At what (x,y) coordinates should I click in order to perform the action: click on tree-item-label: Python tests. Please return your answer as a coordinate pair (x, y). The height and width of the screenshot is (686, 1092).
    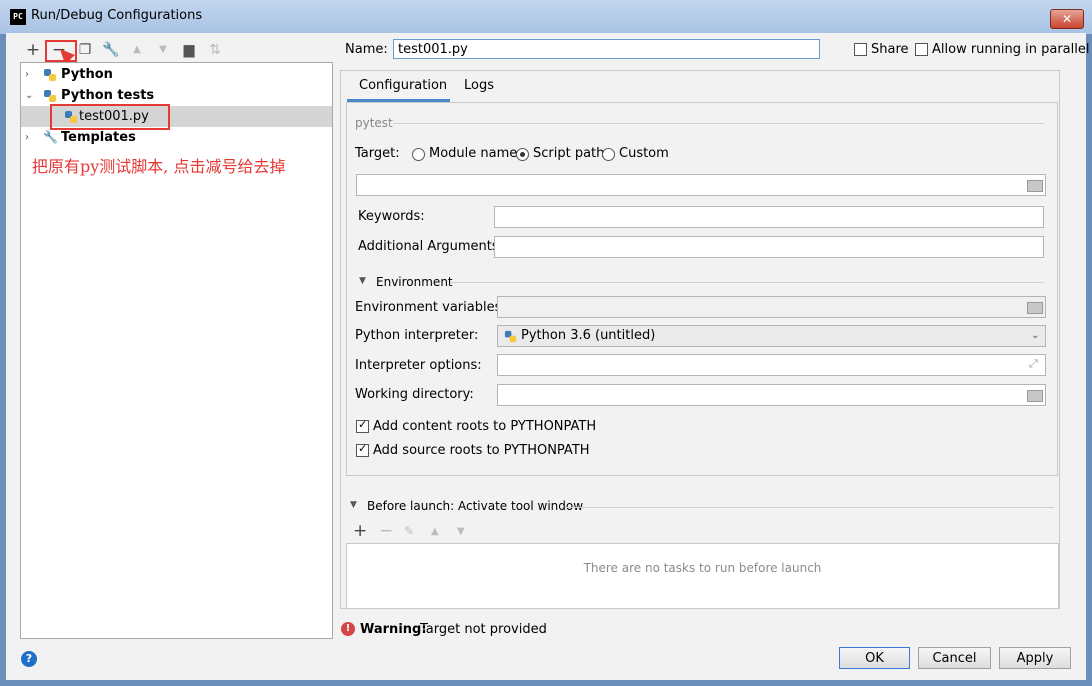
    Looking at the image, I should click on (108, 95).